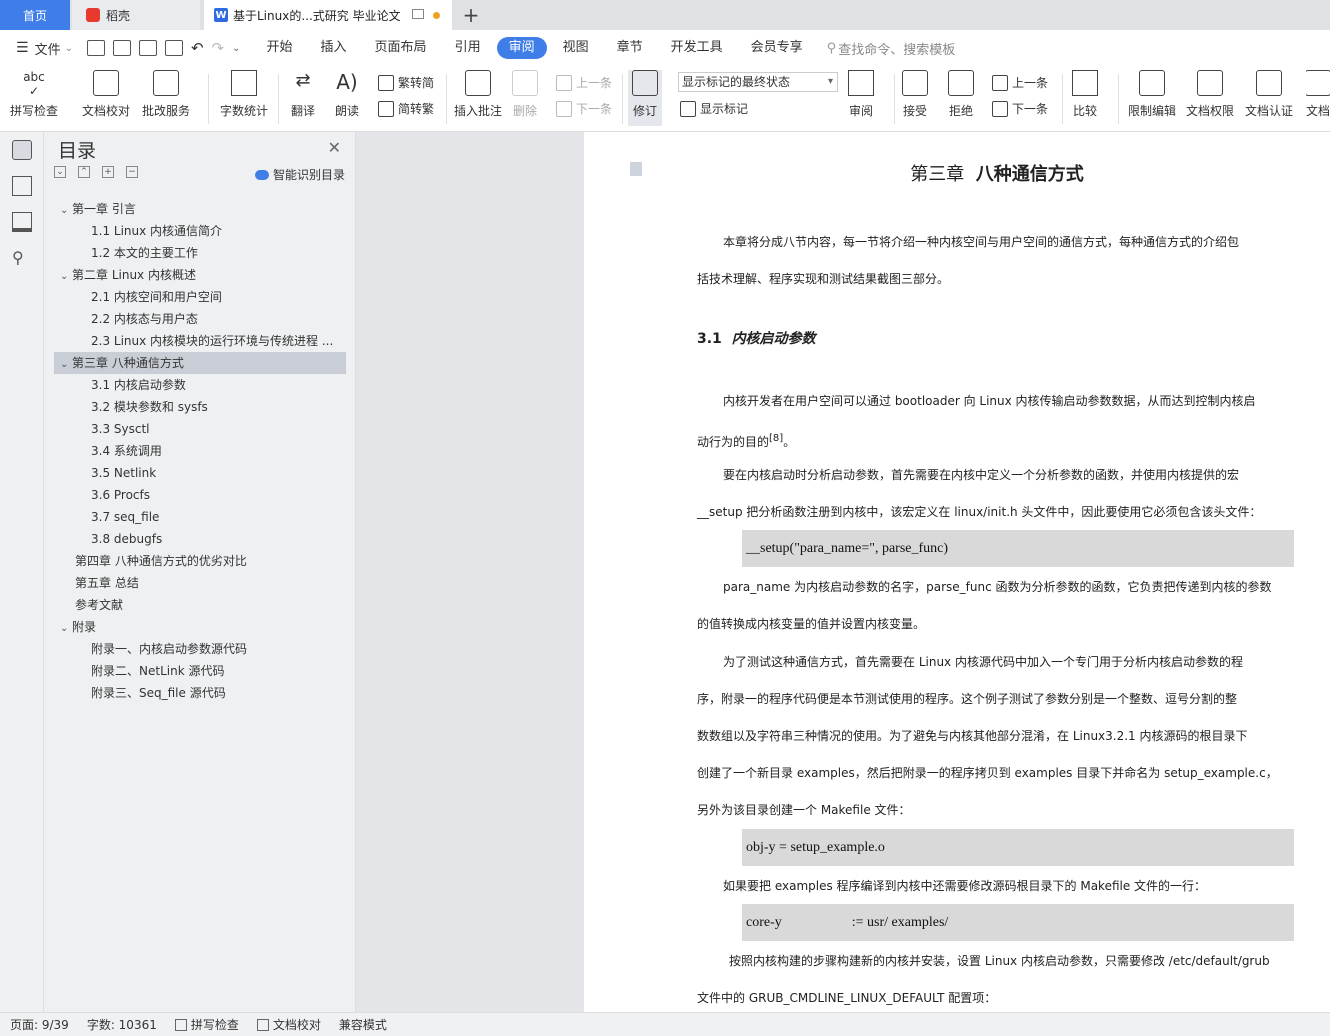 This screenshot has width=1330, height=1036. I want to click on toc-item: 3.4 系统调用, so click(200, 451).